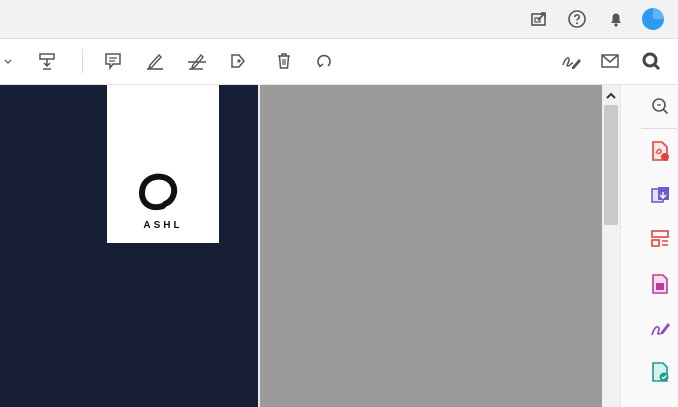 Image resolution: width=678 pixels, height=407 pixels. What do you see at coordinates (197, 61) in the screenshot?
I see `strikethrough-pen-icon` at bounding box center [197, 61].